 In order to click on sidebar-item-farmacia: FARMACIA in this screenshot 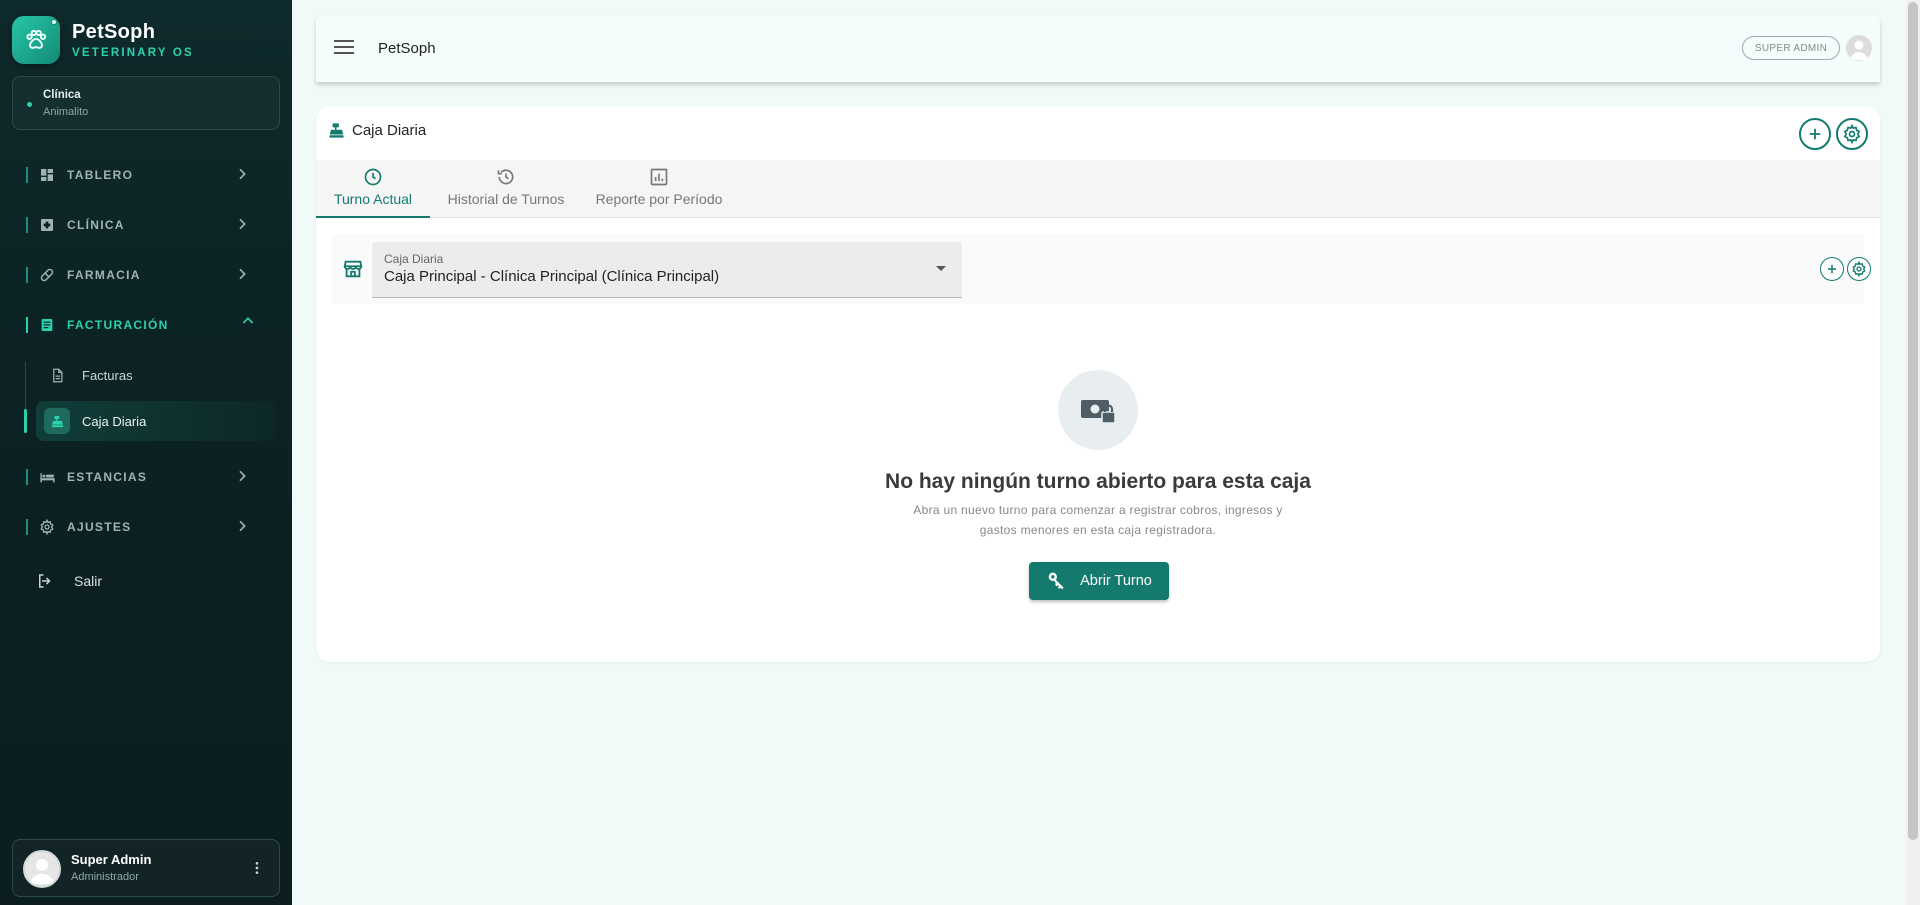, I will do `click(146, 275)`.